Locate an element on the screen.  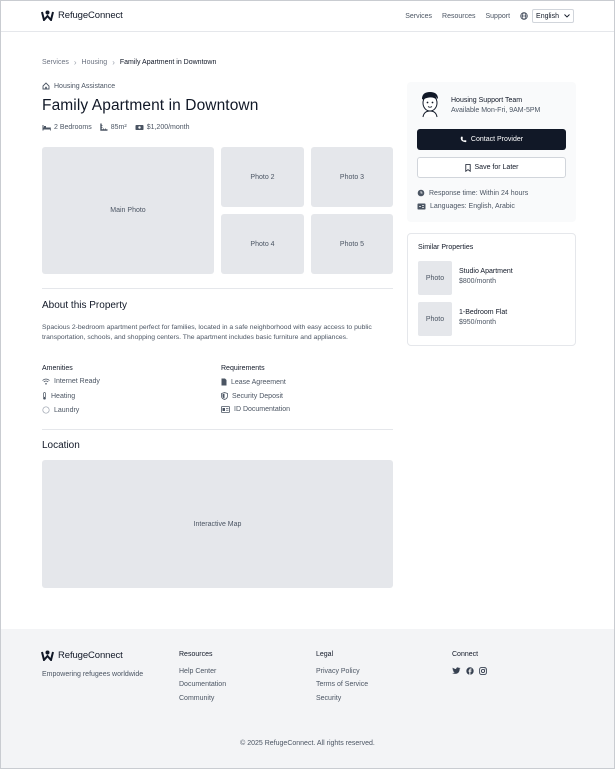
requirements-title: Requirements is located at coordinates (243, 368).